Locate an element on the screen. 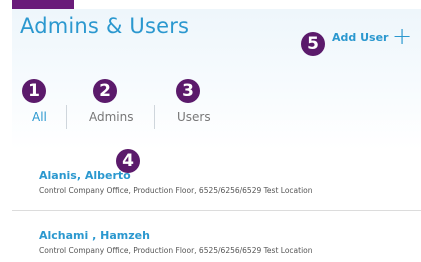 The height and width of the screenshot is (262, 421). row-divider is located at coordinates (216, 210).